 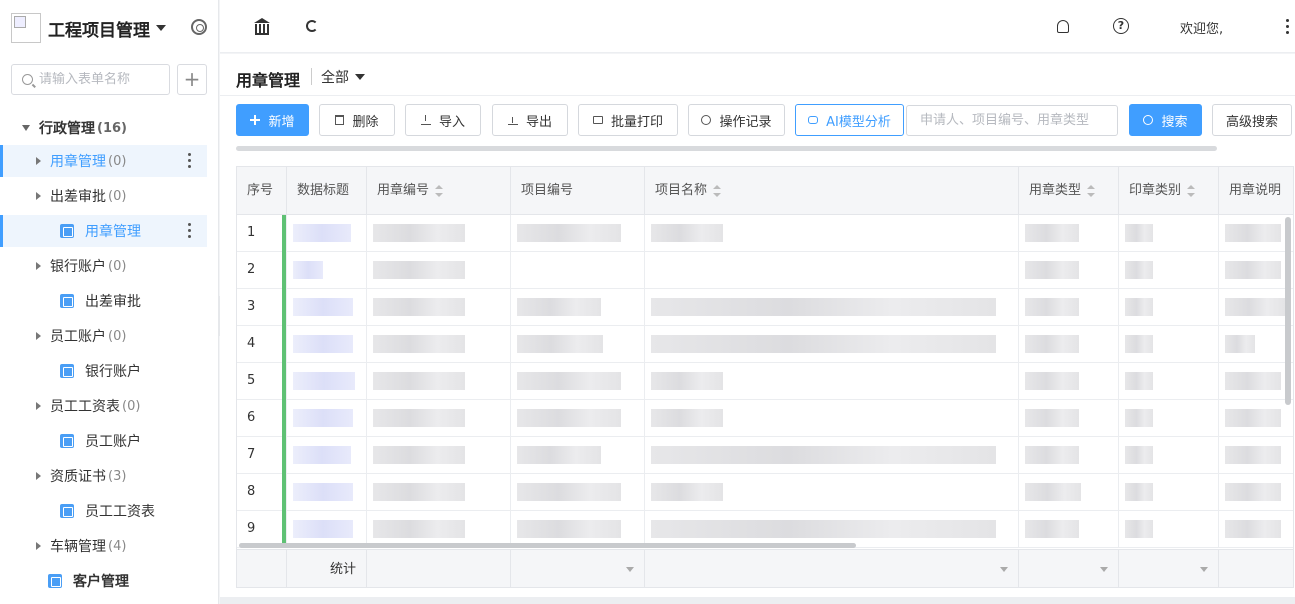 I want to click on op-log-button-label: 操作记录, so click(x=745, y=122).